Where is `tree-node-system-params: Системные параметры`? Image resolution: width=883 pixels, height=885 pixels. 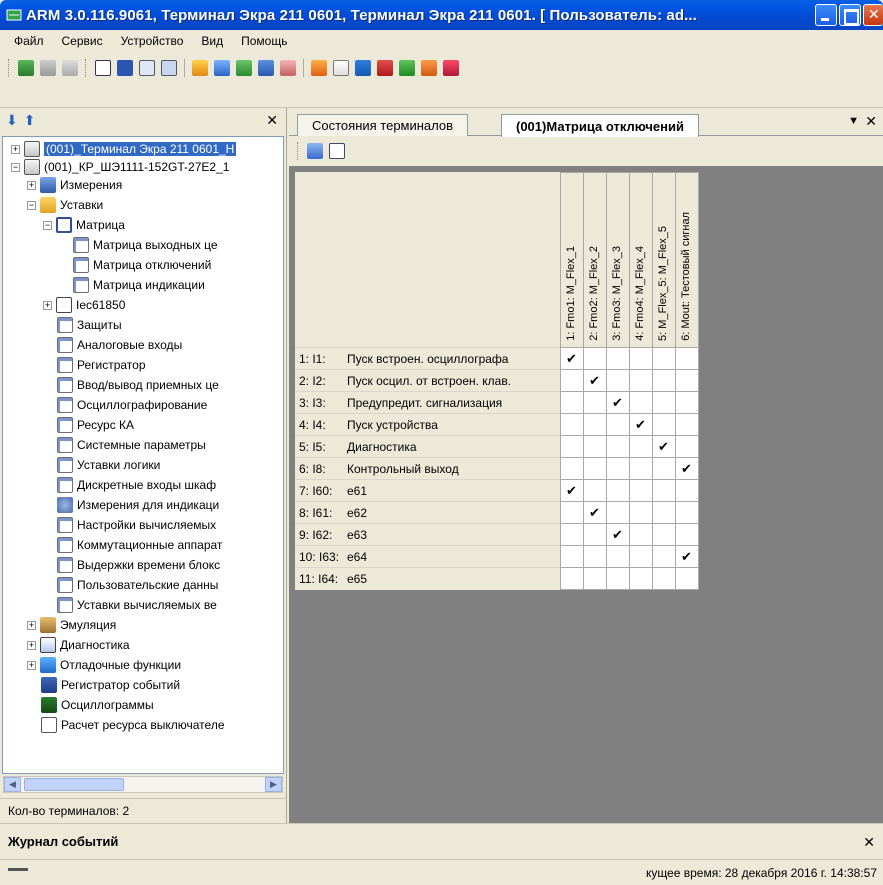 tree-node-system-params: Системные параметры is located at coordinates (131, 445).